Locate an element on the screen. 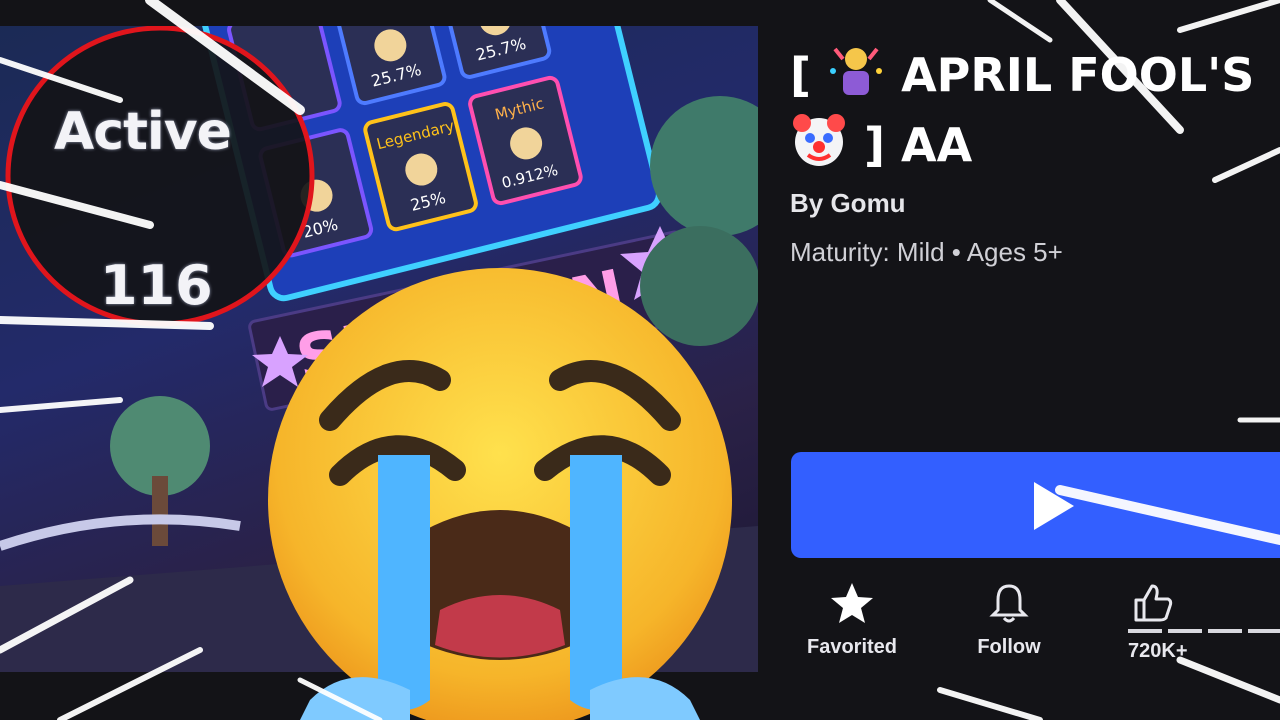 The height and width of the screenshot is (720, 1280). title-line-2: ] AA is located at coordinates (918, 145).